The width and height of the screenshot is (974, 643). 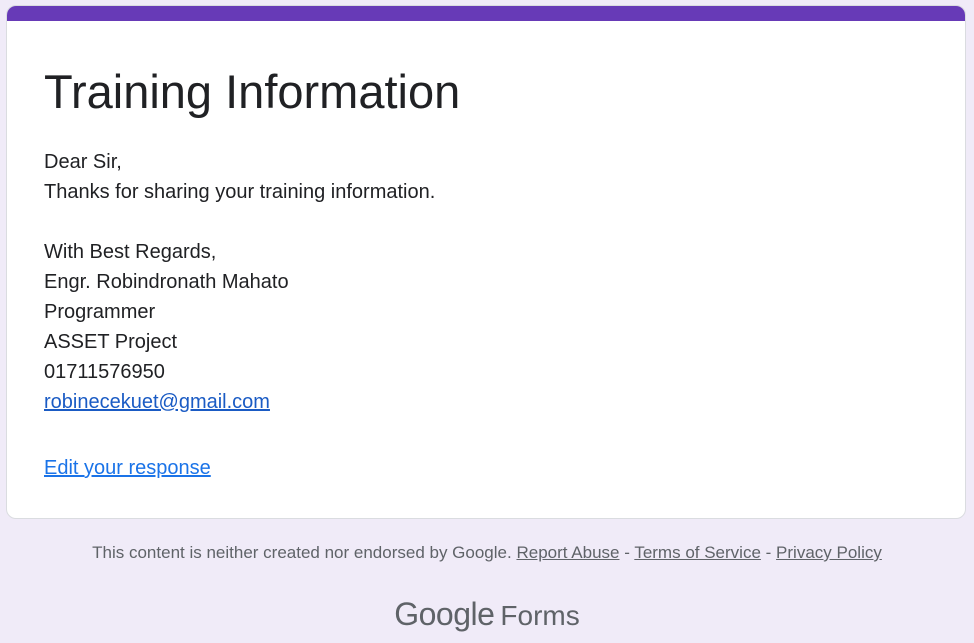 I want to click on google-forms-logo: Google Forms, so click(x=487, y=614).